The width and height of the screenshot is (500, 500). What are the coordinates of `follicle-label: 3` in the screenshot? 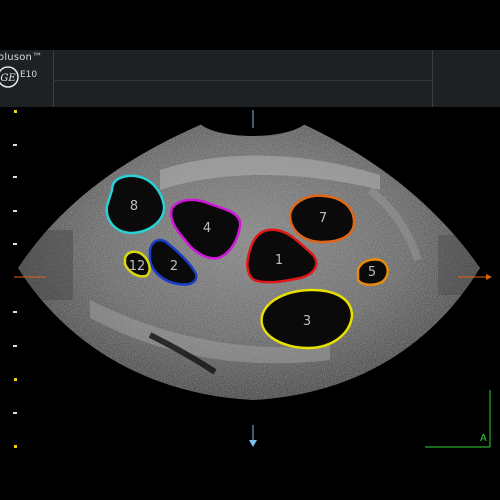 It's located at (307, 321).